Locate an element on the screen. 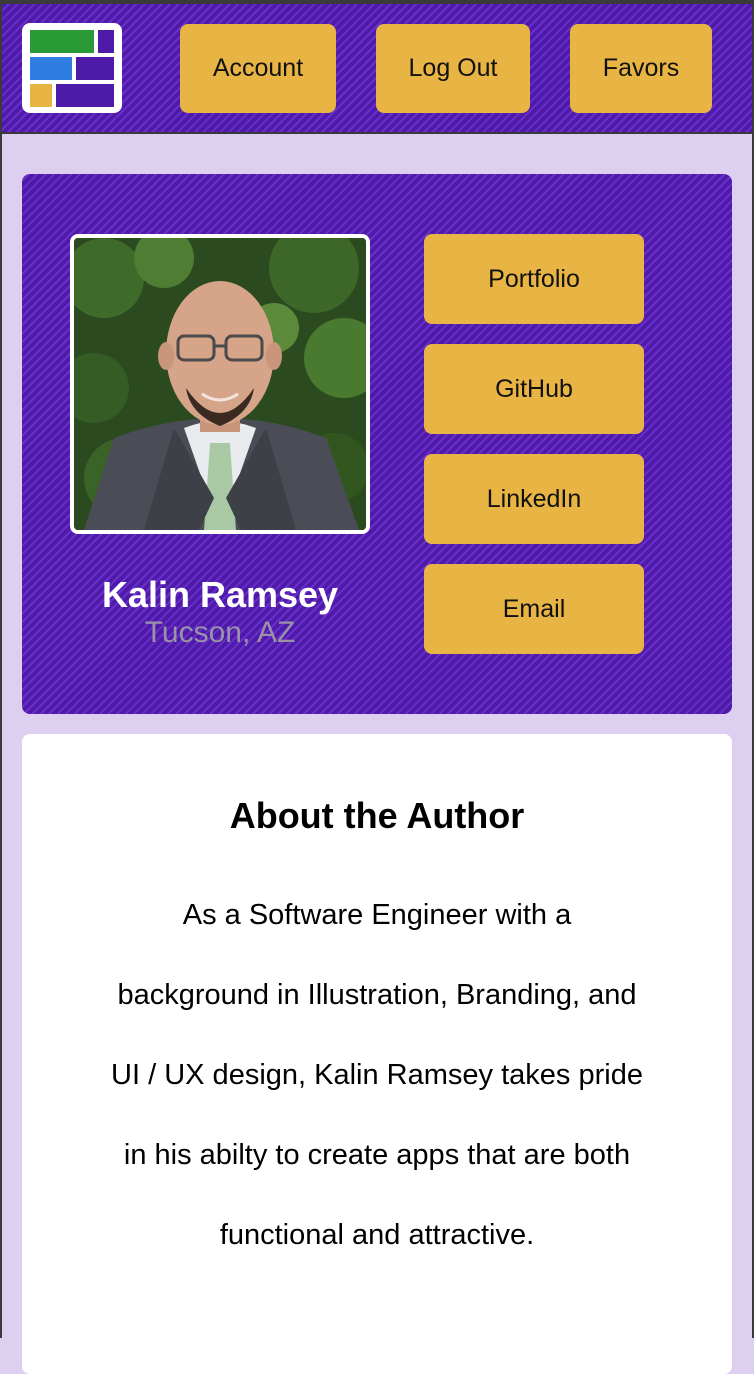 The image size is (754, 1374). log-out-button: Log Out is located at coordinates (453, 68).